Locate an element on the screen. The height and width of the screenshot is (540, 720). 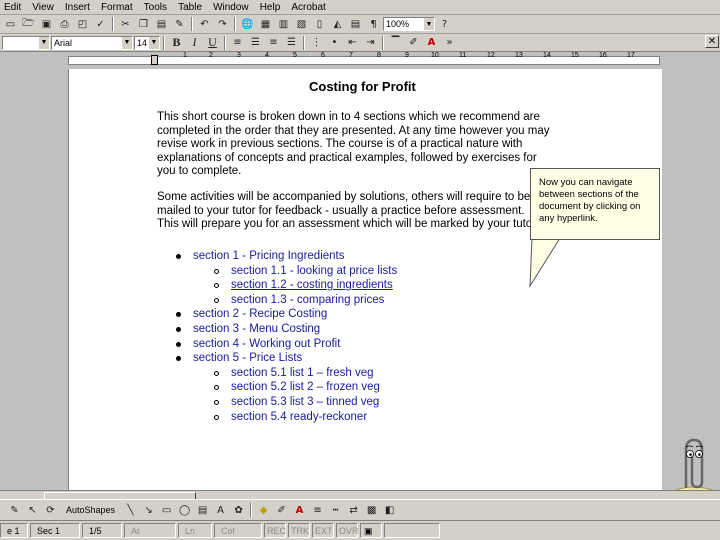
help-icon: ? is located at coordinates (444, 24).